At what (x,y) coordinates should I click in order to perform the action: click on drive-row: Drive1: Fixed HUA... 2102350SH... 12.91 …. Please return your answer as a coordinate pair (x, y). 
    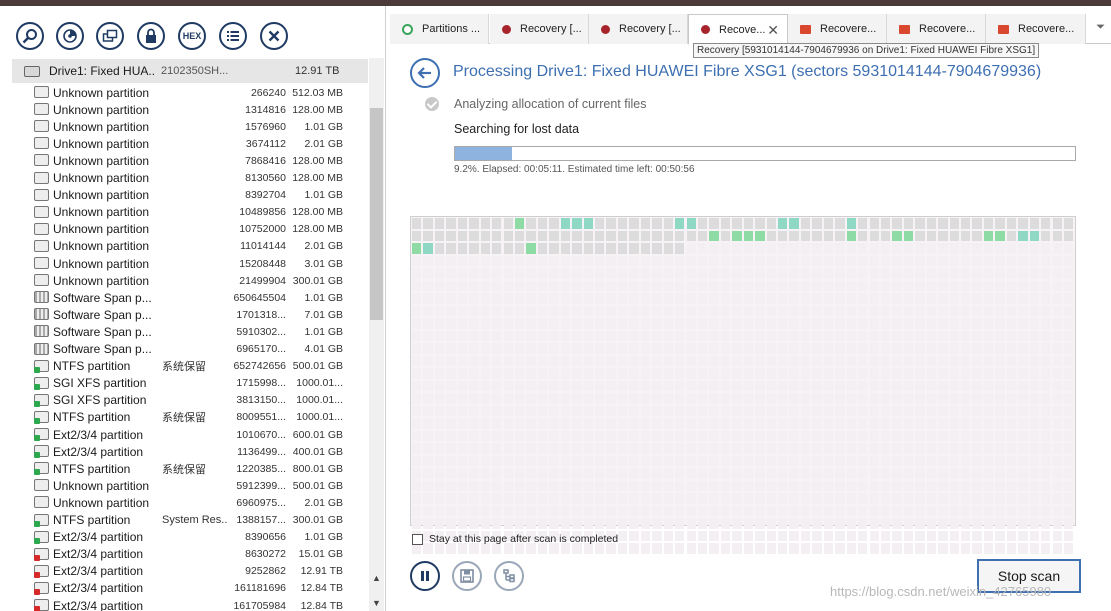
    Looking at the image, I should click on (190, 71).